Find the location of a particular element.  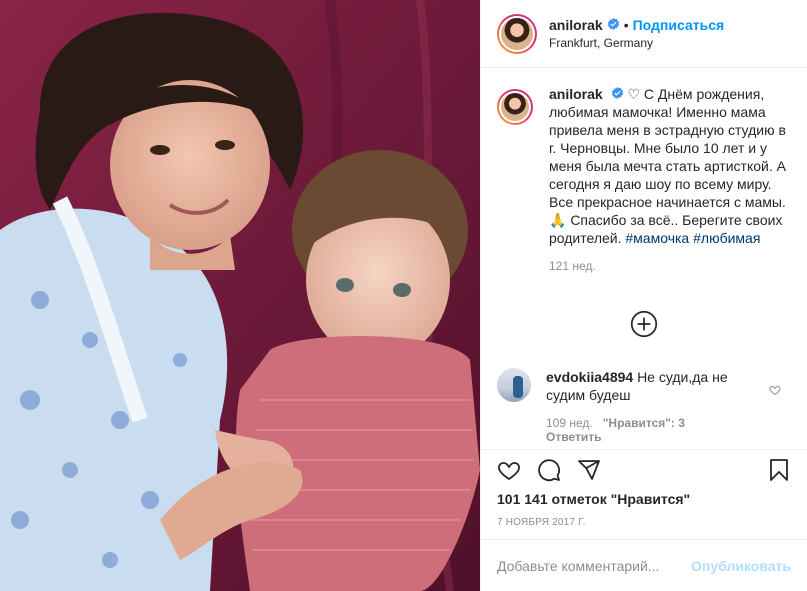

caption-username: anilorak is located at coordinates (576, 94).